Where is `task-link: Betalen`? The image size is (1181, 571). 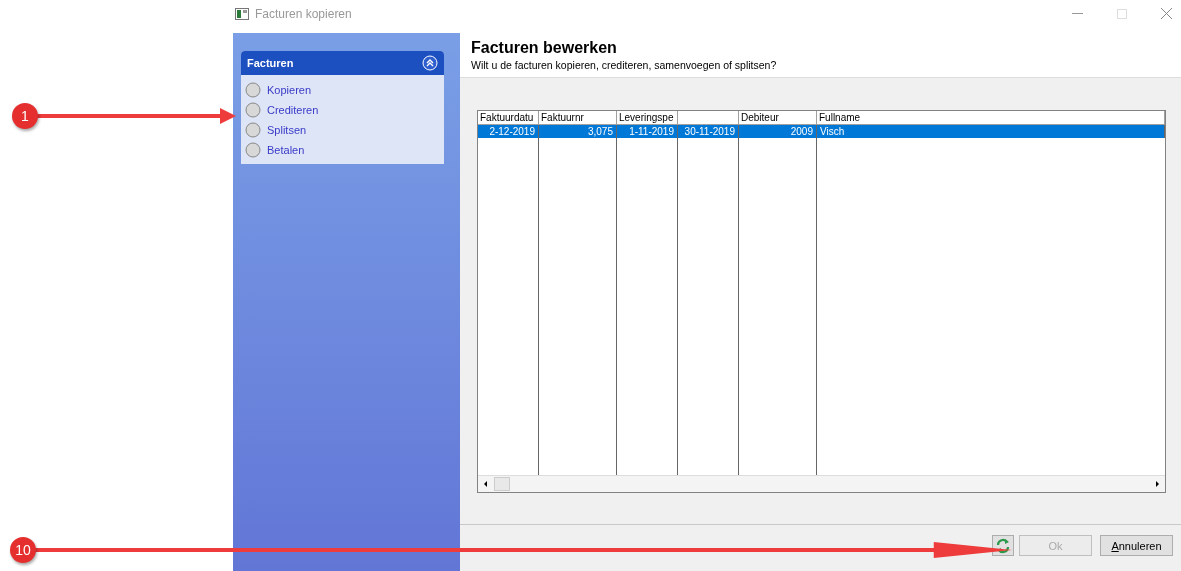
task-link: Betalen is located at coordinates (286, 150).